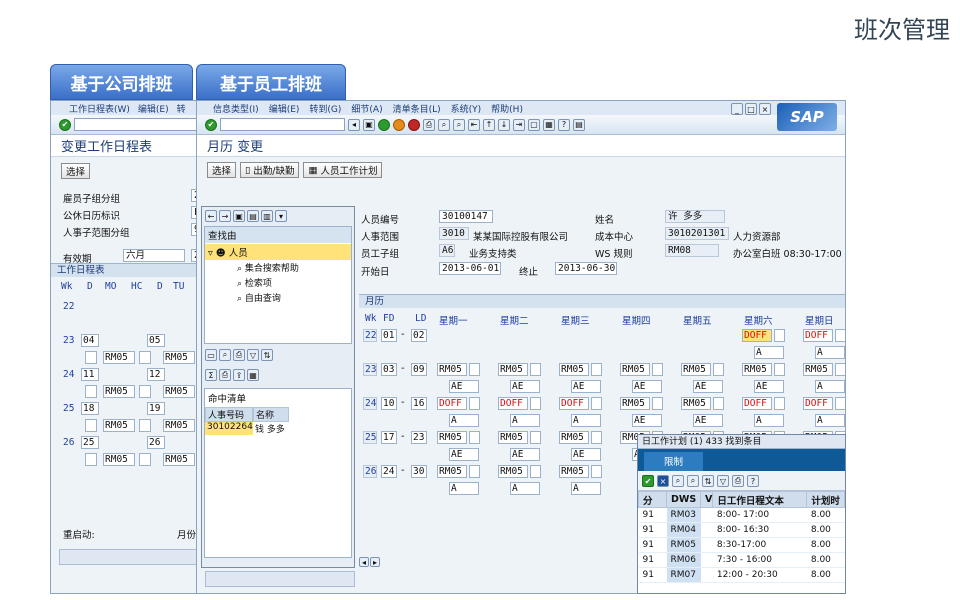 The image size is (960, 600). What do you see at coordinates (239, 375) in the screenshot?
I see `export-icon: ⇪` at bounding box center [239, 375].